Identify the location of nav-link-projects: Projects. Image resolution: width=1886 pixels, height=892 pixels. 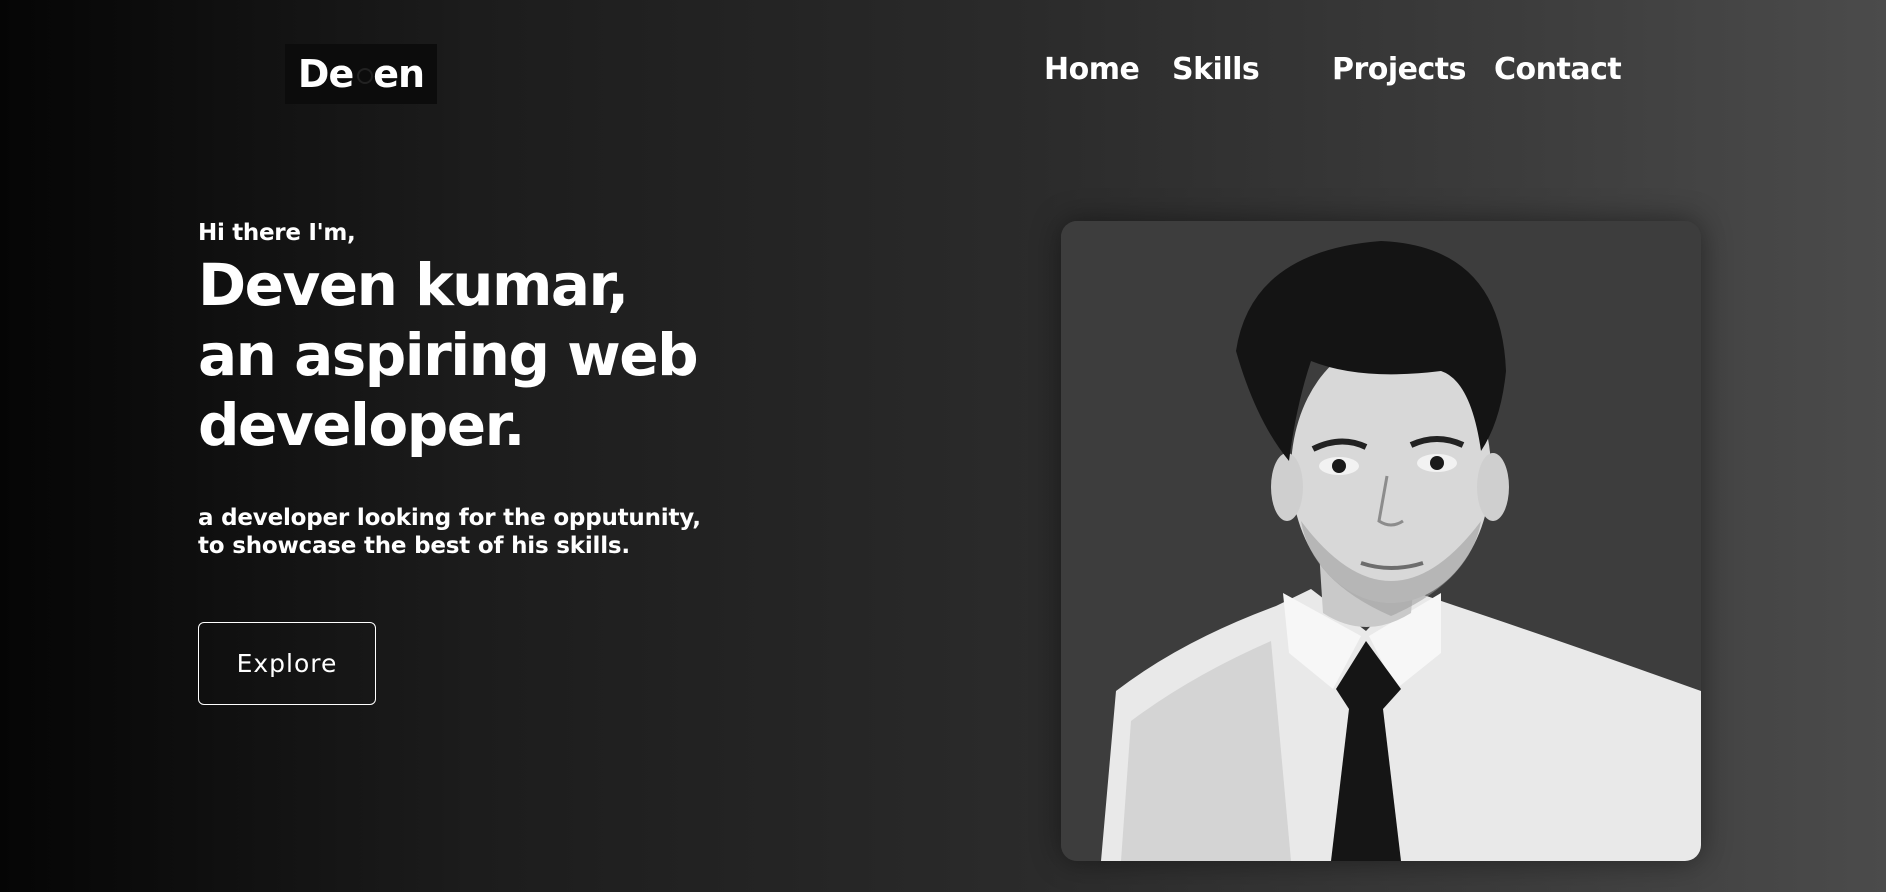
(1399, 69).